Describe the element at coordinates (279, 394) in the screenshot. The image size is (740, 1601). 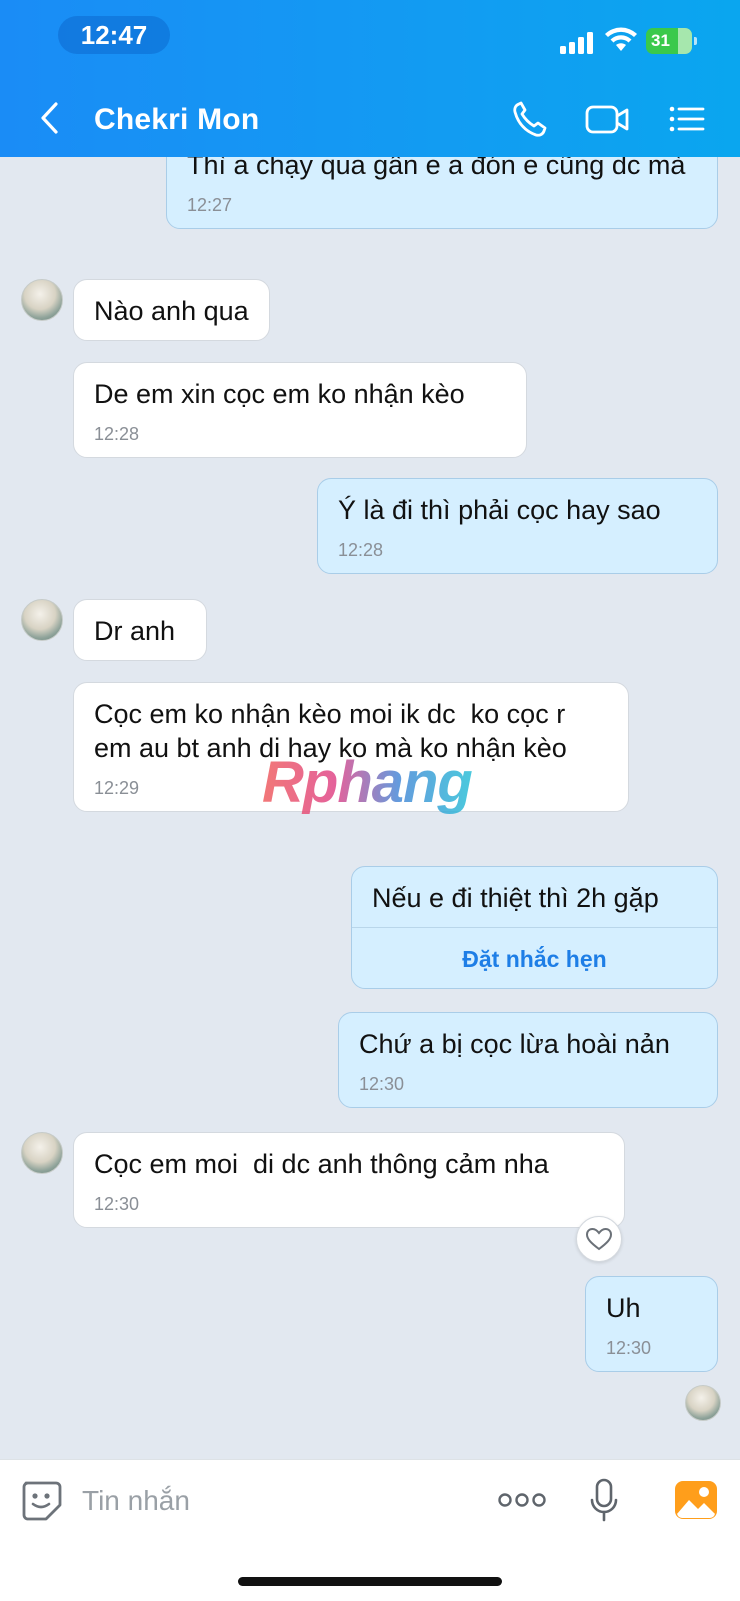
I see `message-text: De em xin cọc em ko nhận kèo` at that location.